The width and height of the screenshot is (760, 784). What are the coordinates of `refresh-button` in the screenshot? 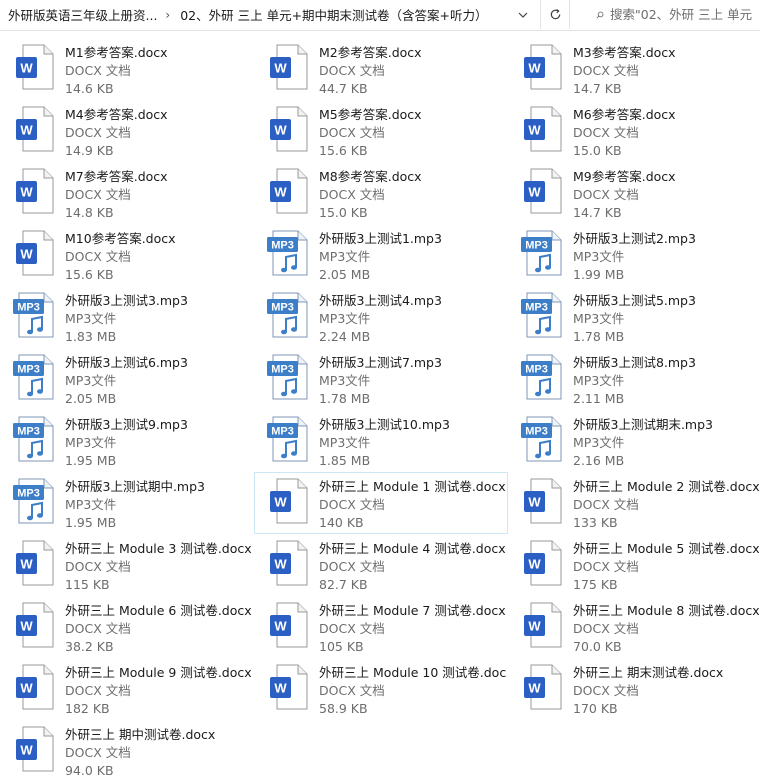 It's located at (555, 14).